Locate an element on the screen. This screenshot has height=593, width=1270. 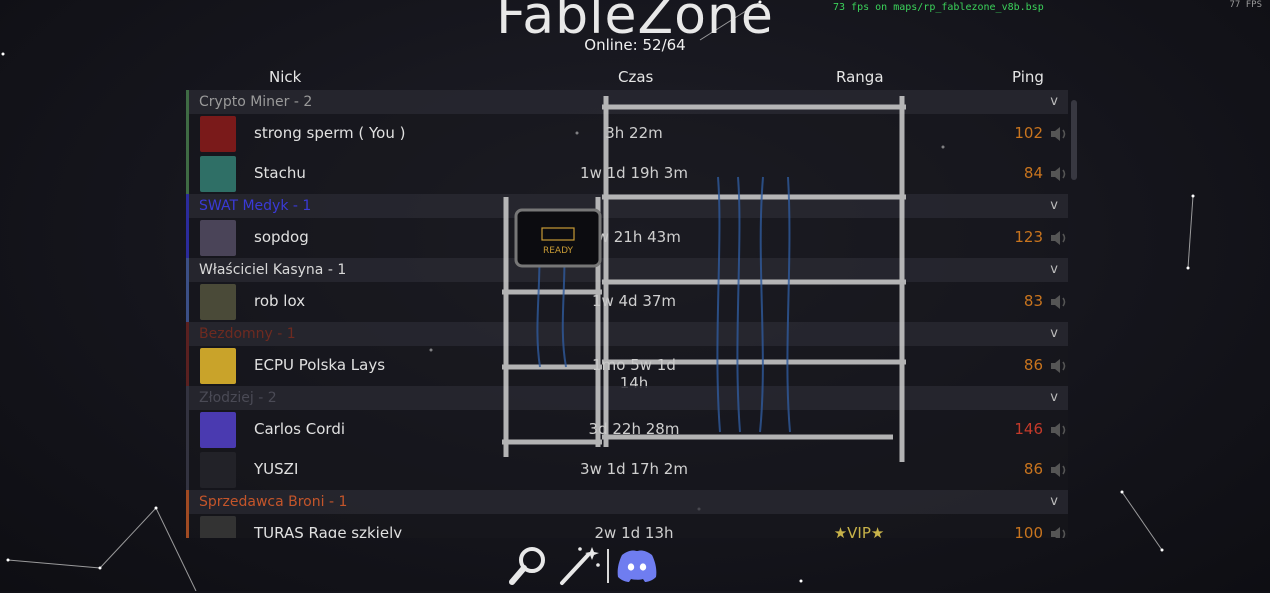
bottom-toolbar is located at coordinates (585, 566).